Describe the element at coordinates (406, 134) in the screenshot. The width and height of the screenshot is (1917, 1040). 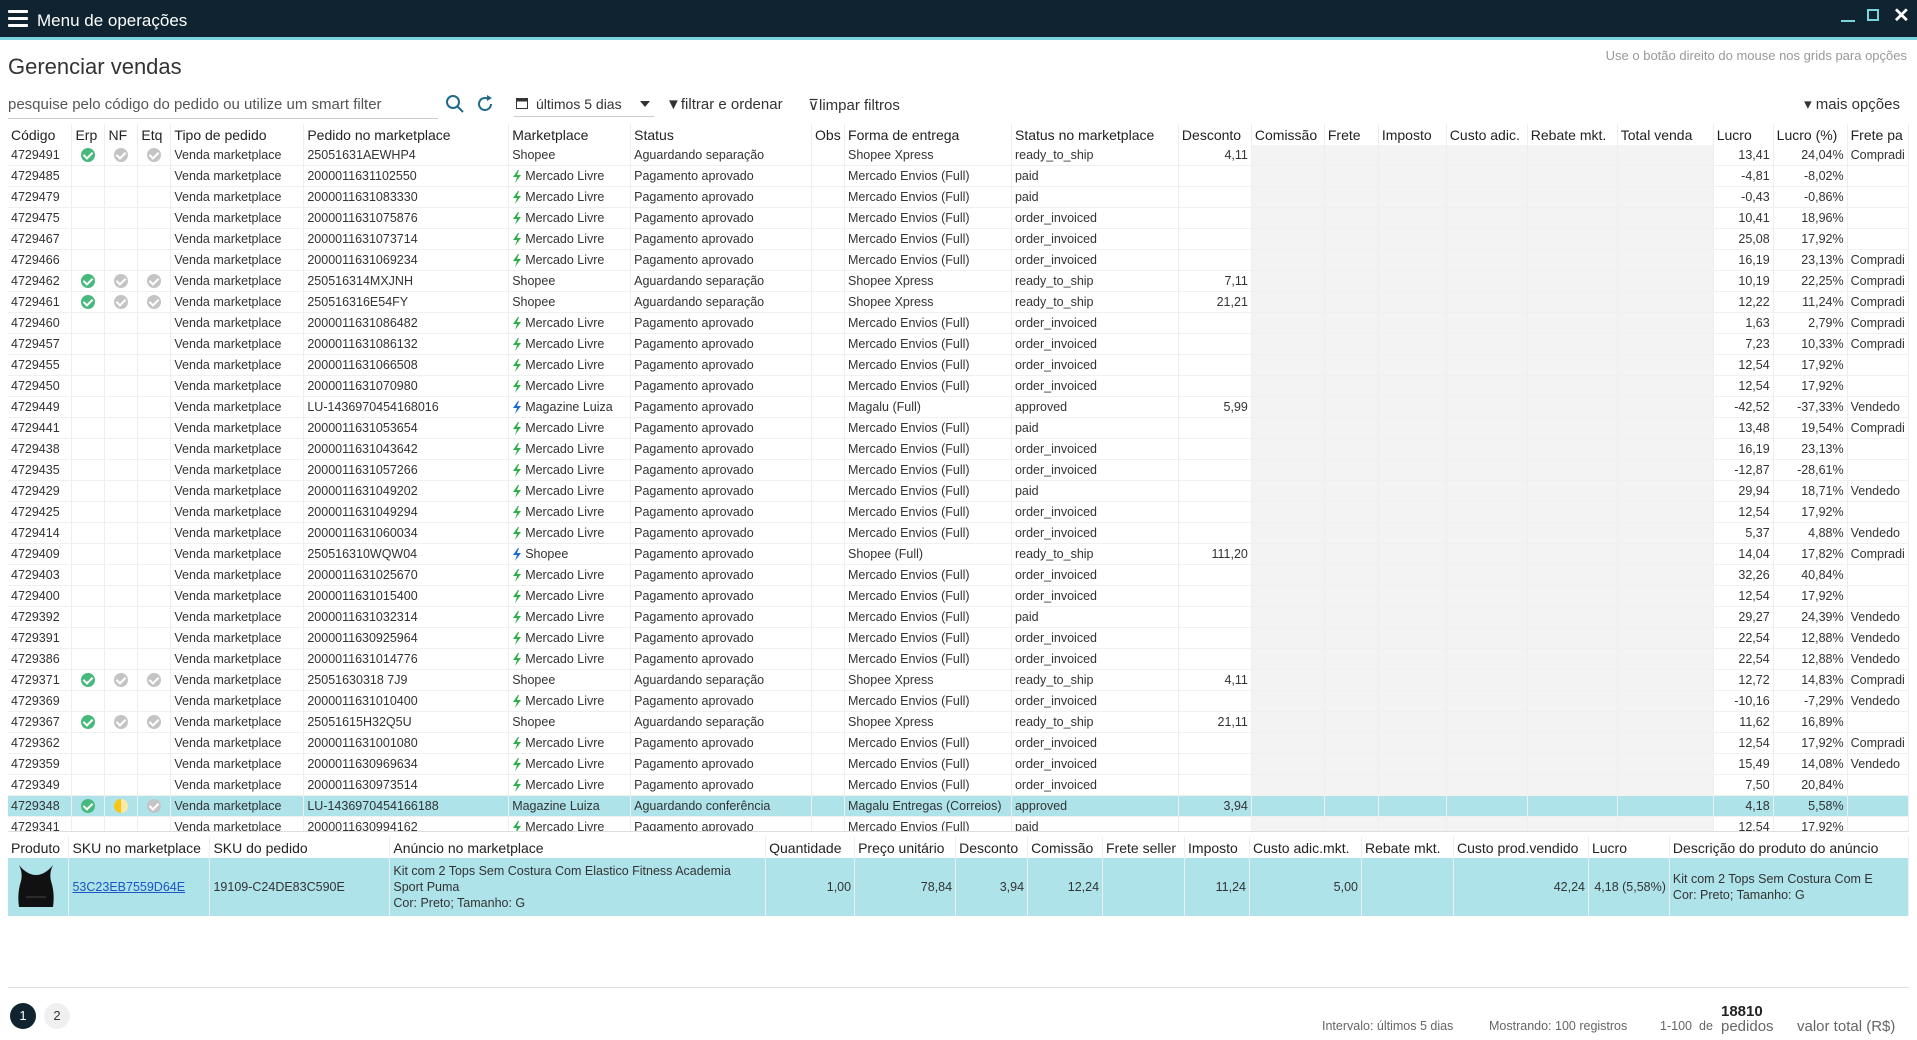
I see `column-header: Pedido no marketplace` at that location.